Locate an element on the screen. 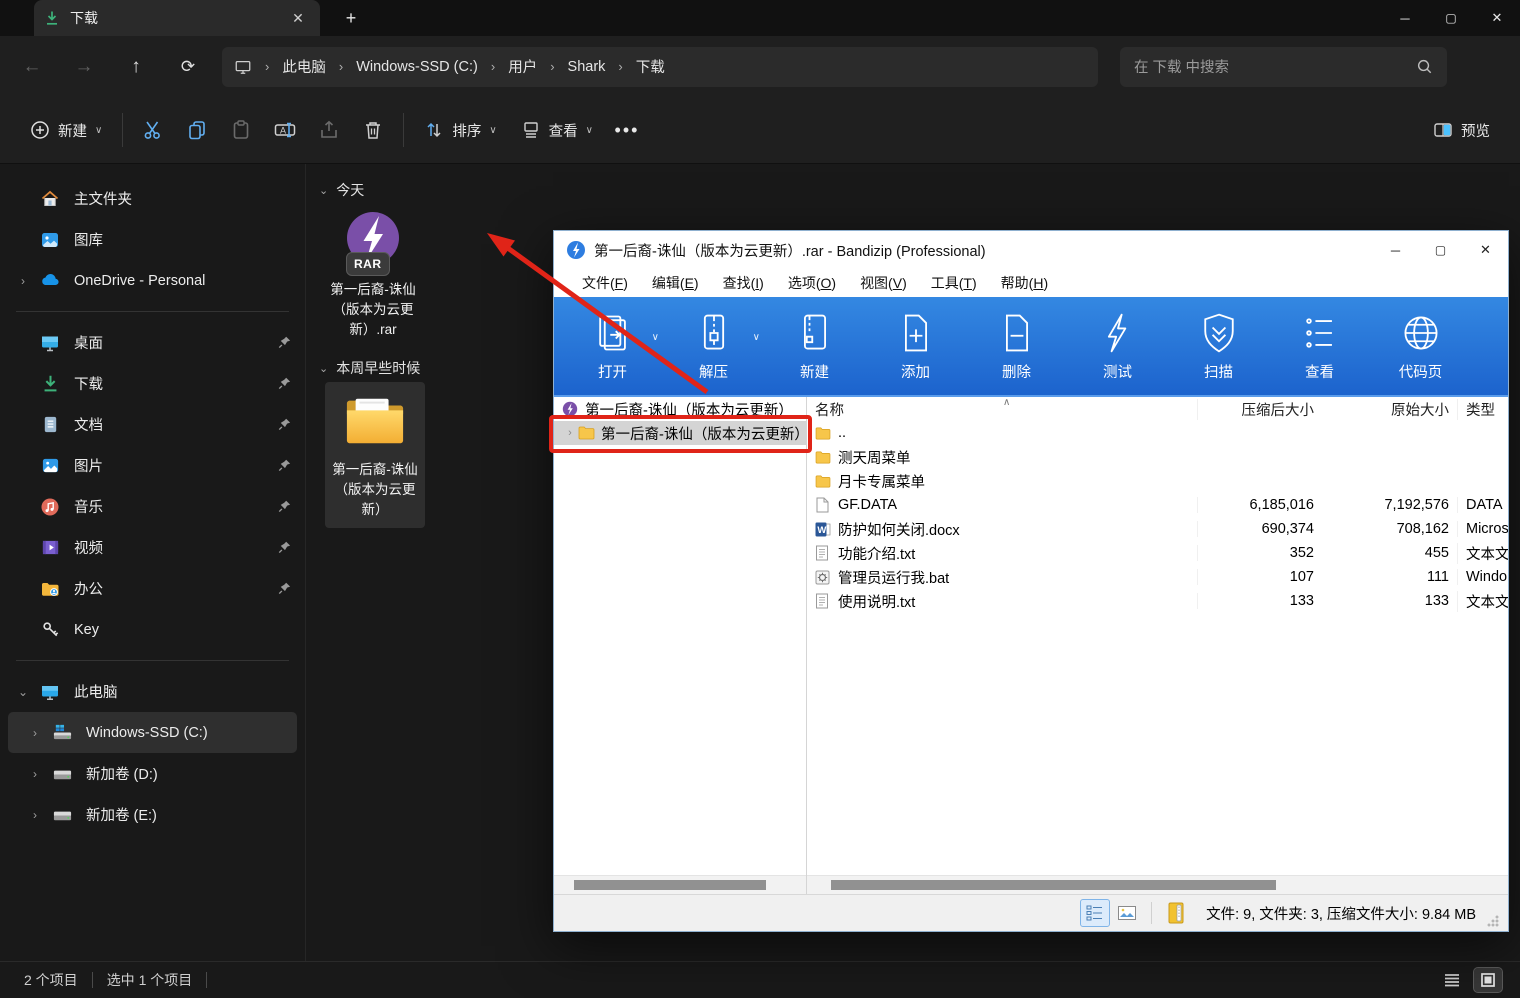  menu-edit: 编辑(E) is located at coordinates (675, 283).